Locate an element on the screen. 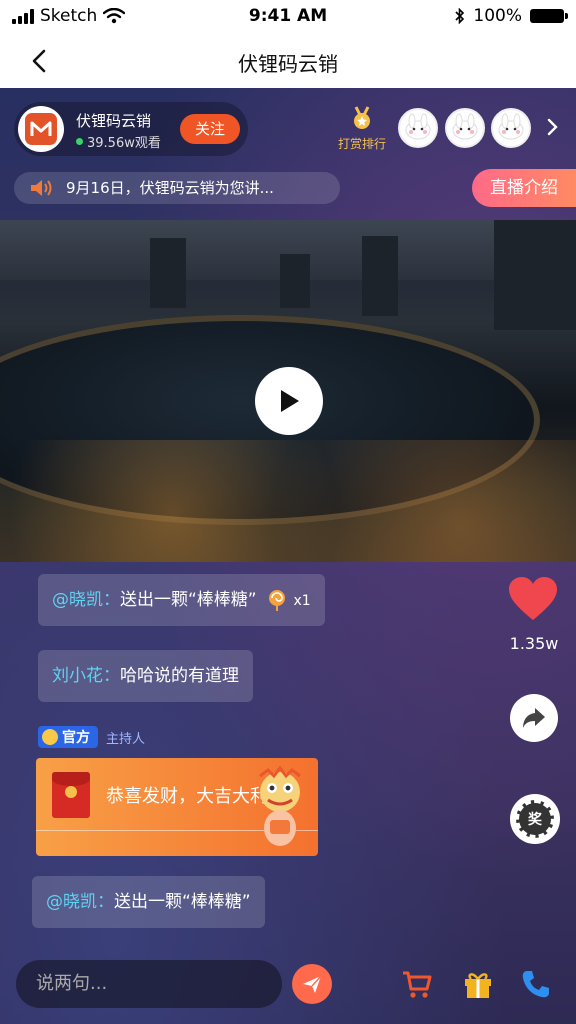 This screenshot has width=576, height=1024. tip-ranking-label: 打赏排行 is located at coordinates (361, 144).